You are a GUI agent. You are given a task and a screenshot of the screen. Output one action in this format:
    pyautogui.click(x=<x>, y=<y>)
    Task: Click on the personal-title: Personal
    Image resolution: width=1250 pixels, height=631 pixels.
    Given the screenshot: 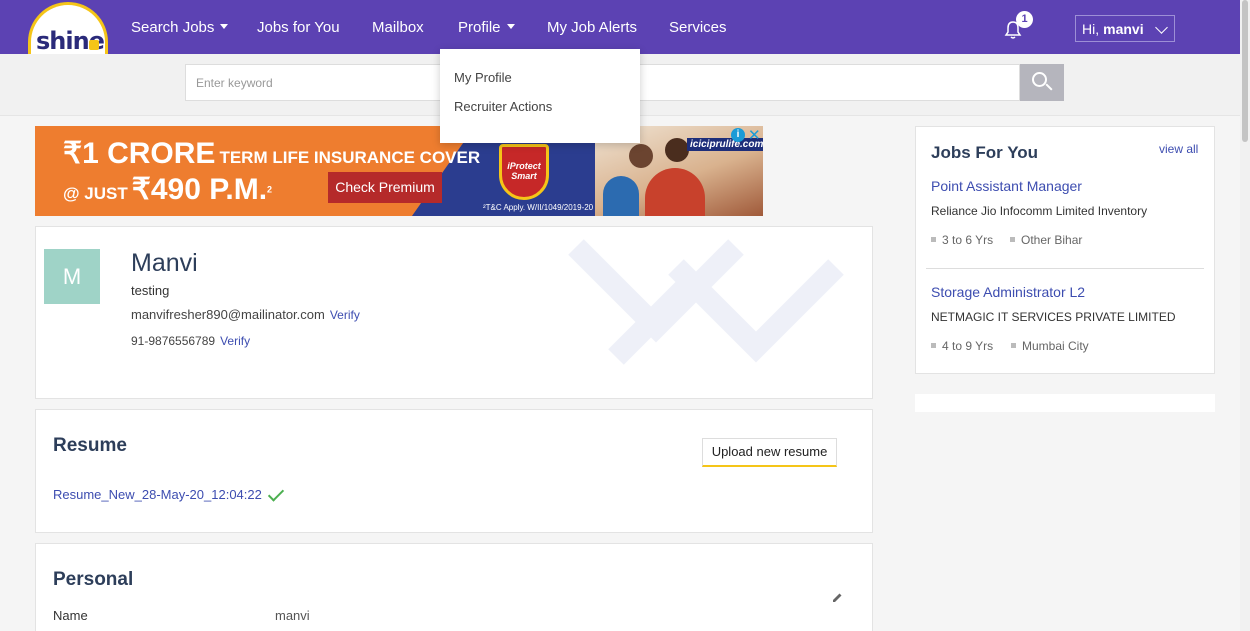 What is the action you would take?
    pyautogui.click(x=93, y=579)
    